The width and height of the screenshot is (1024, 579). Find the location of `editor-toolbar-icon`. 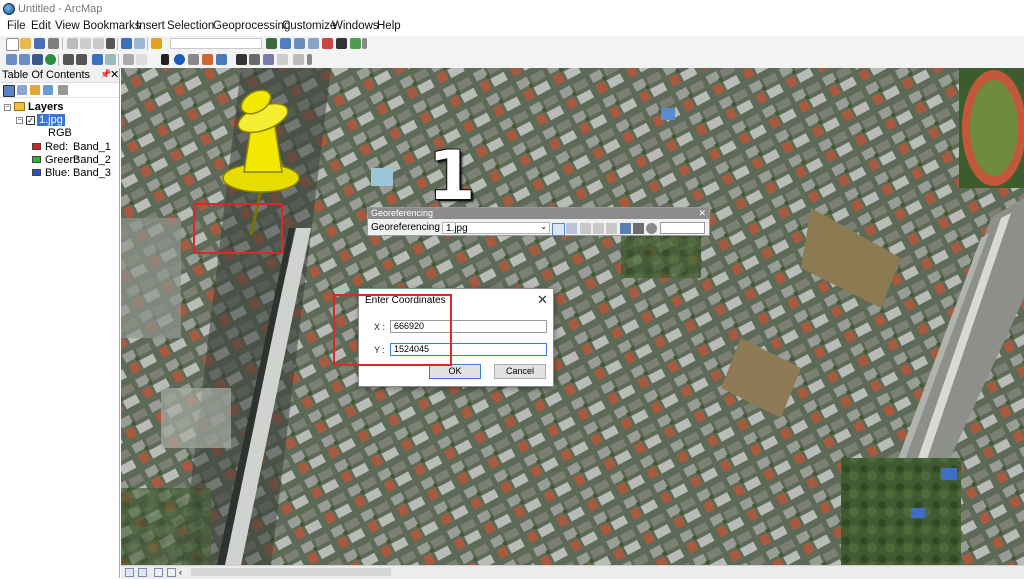

editor-toolbar-icon is located at coordinates (271, 43).